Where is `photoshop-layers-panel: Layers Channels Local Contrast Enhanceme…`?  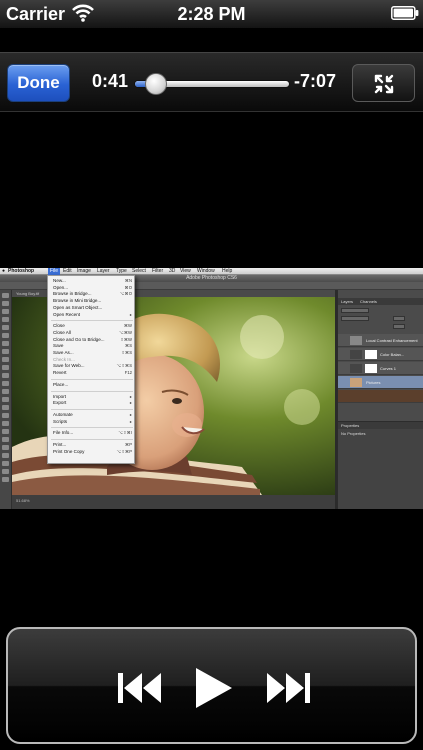
photoshop-layers-panel: Layers Channels Local Contrast Enhanceme… is located at coordinates (380, 399).